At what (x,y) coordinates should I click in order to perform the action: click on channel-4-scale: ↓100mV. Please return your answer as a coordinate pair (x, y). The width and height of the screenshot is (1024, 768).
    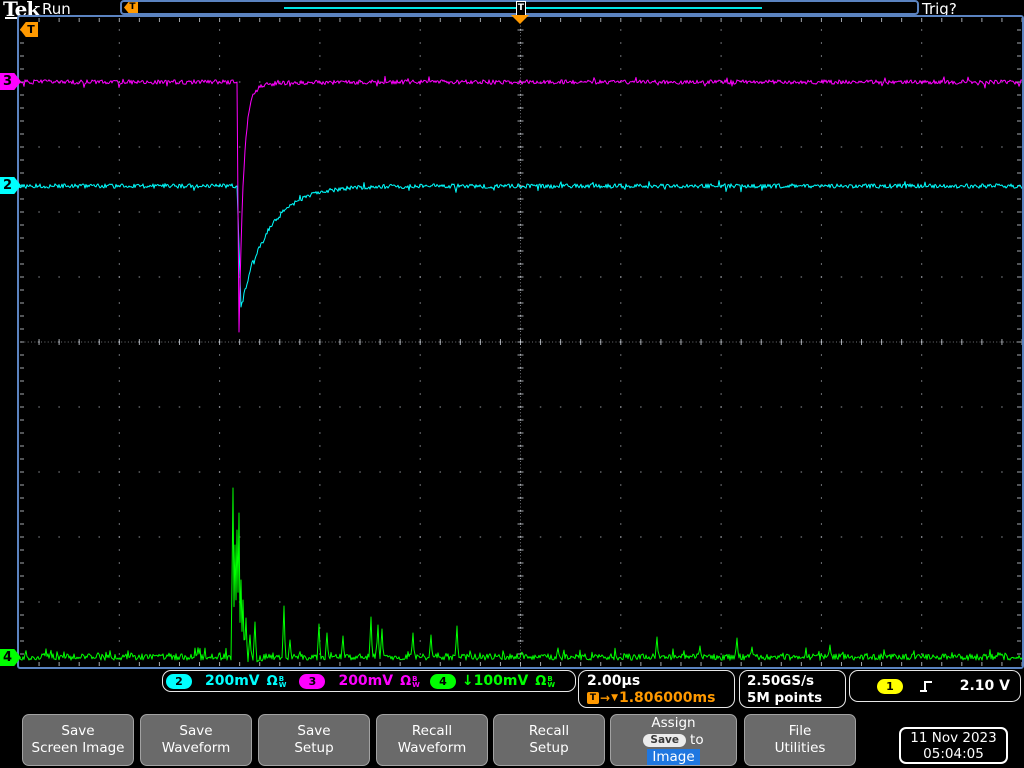
    Looking at the image, I should click on (495, 681).